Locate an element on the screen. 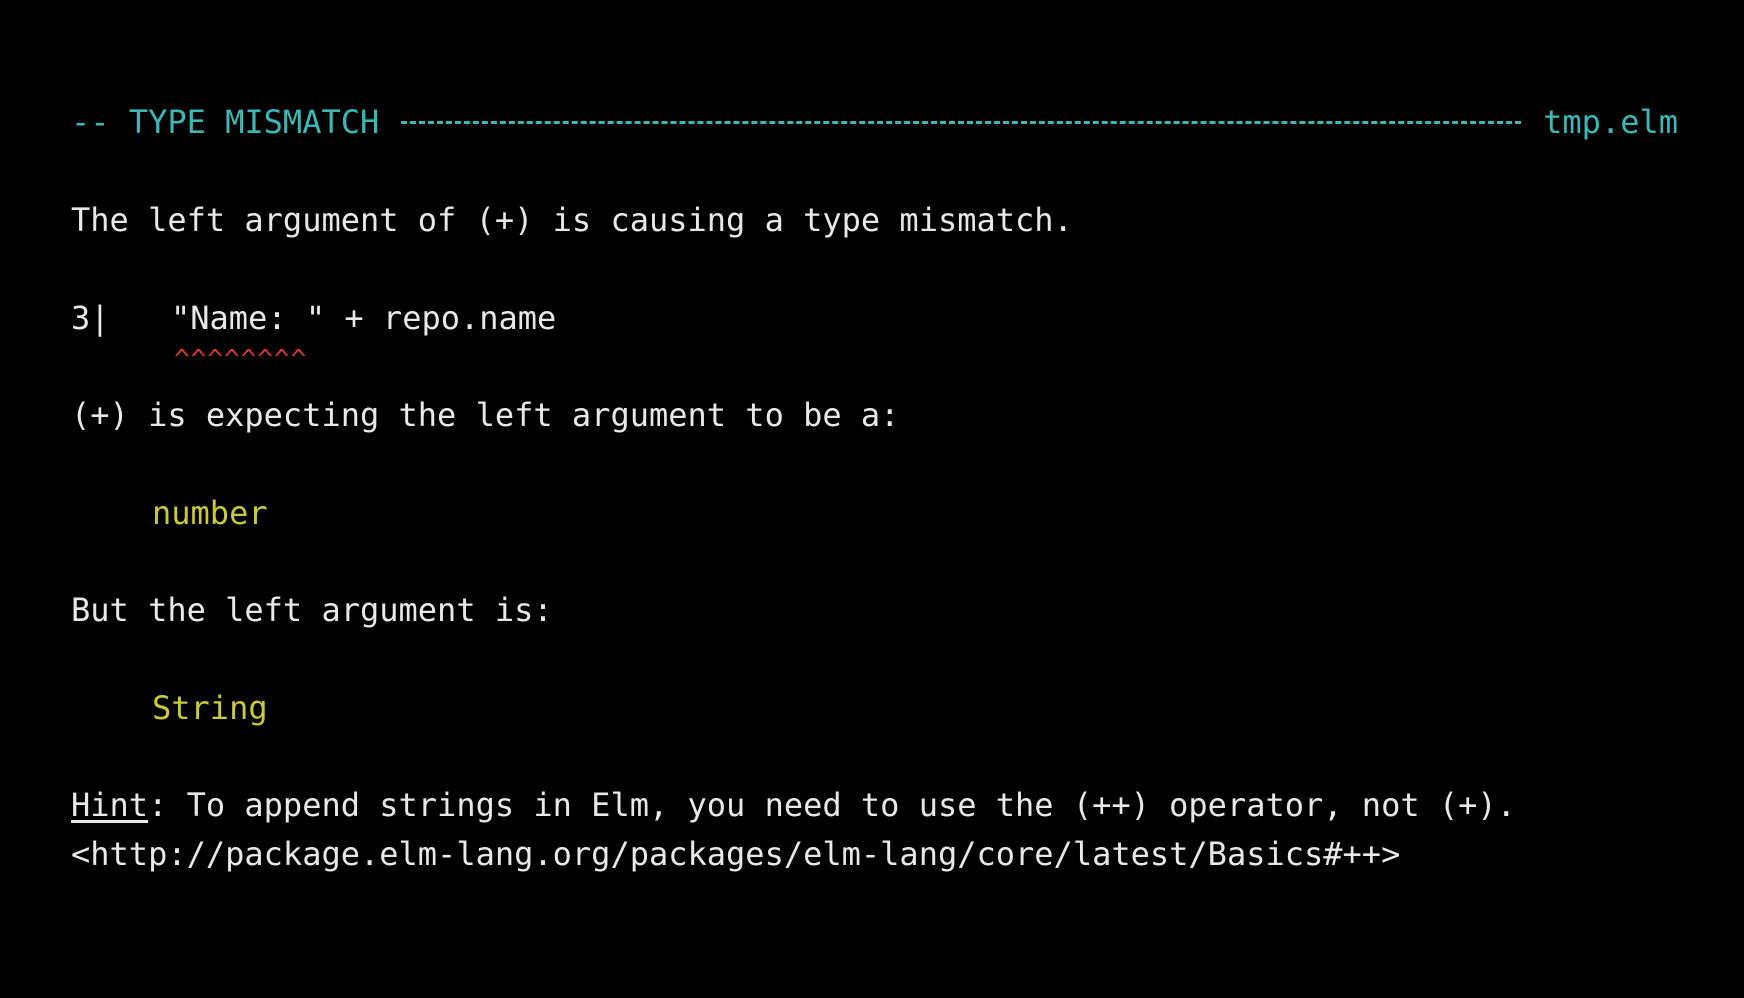  actual-intro: But the left argument is: is located at coordinates (312, 610).